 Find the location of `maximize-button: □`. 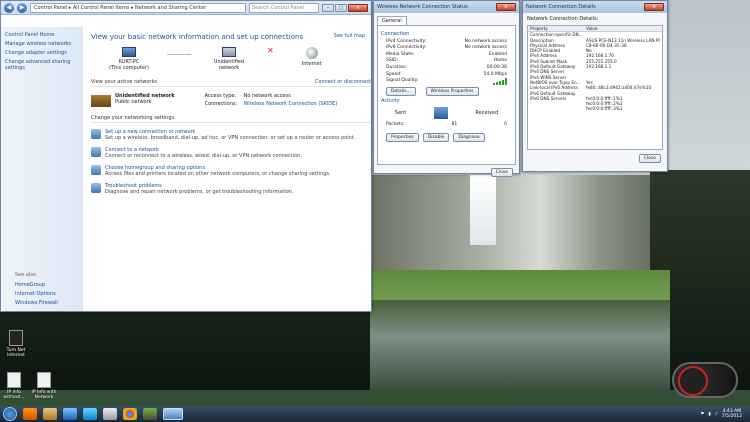

maximize-button: □ is located at coordinates (341, 7).